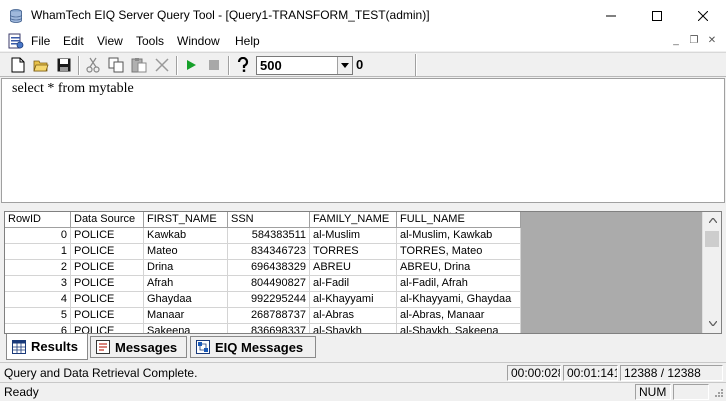 The image size is (726, 401). I want to click on cell-family-name: al-Fadil, so click(353, 284).